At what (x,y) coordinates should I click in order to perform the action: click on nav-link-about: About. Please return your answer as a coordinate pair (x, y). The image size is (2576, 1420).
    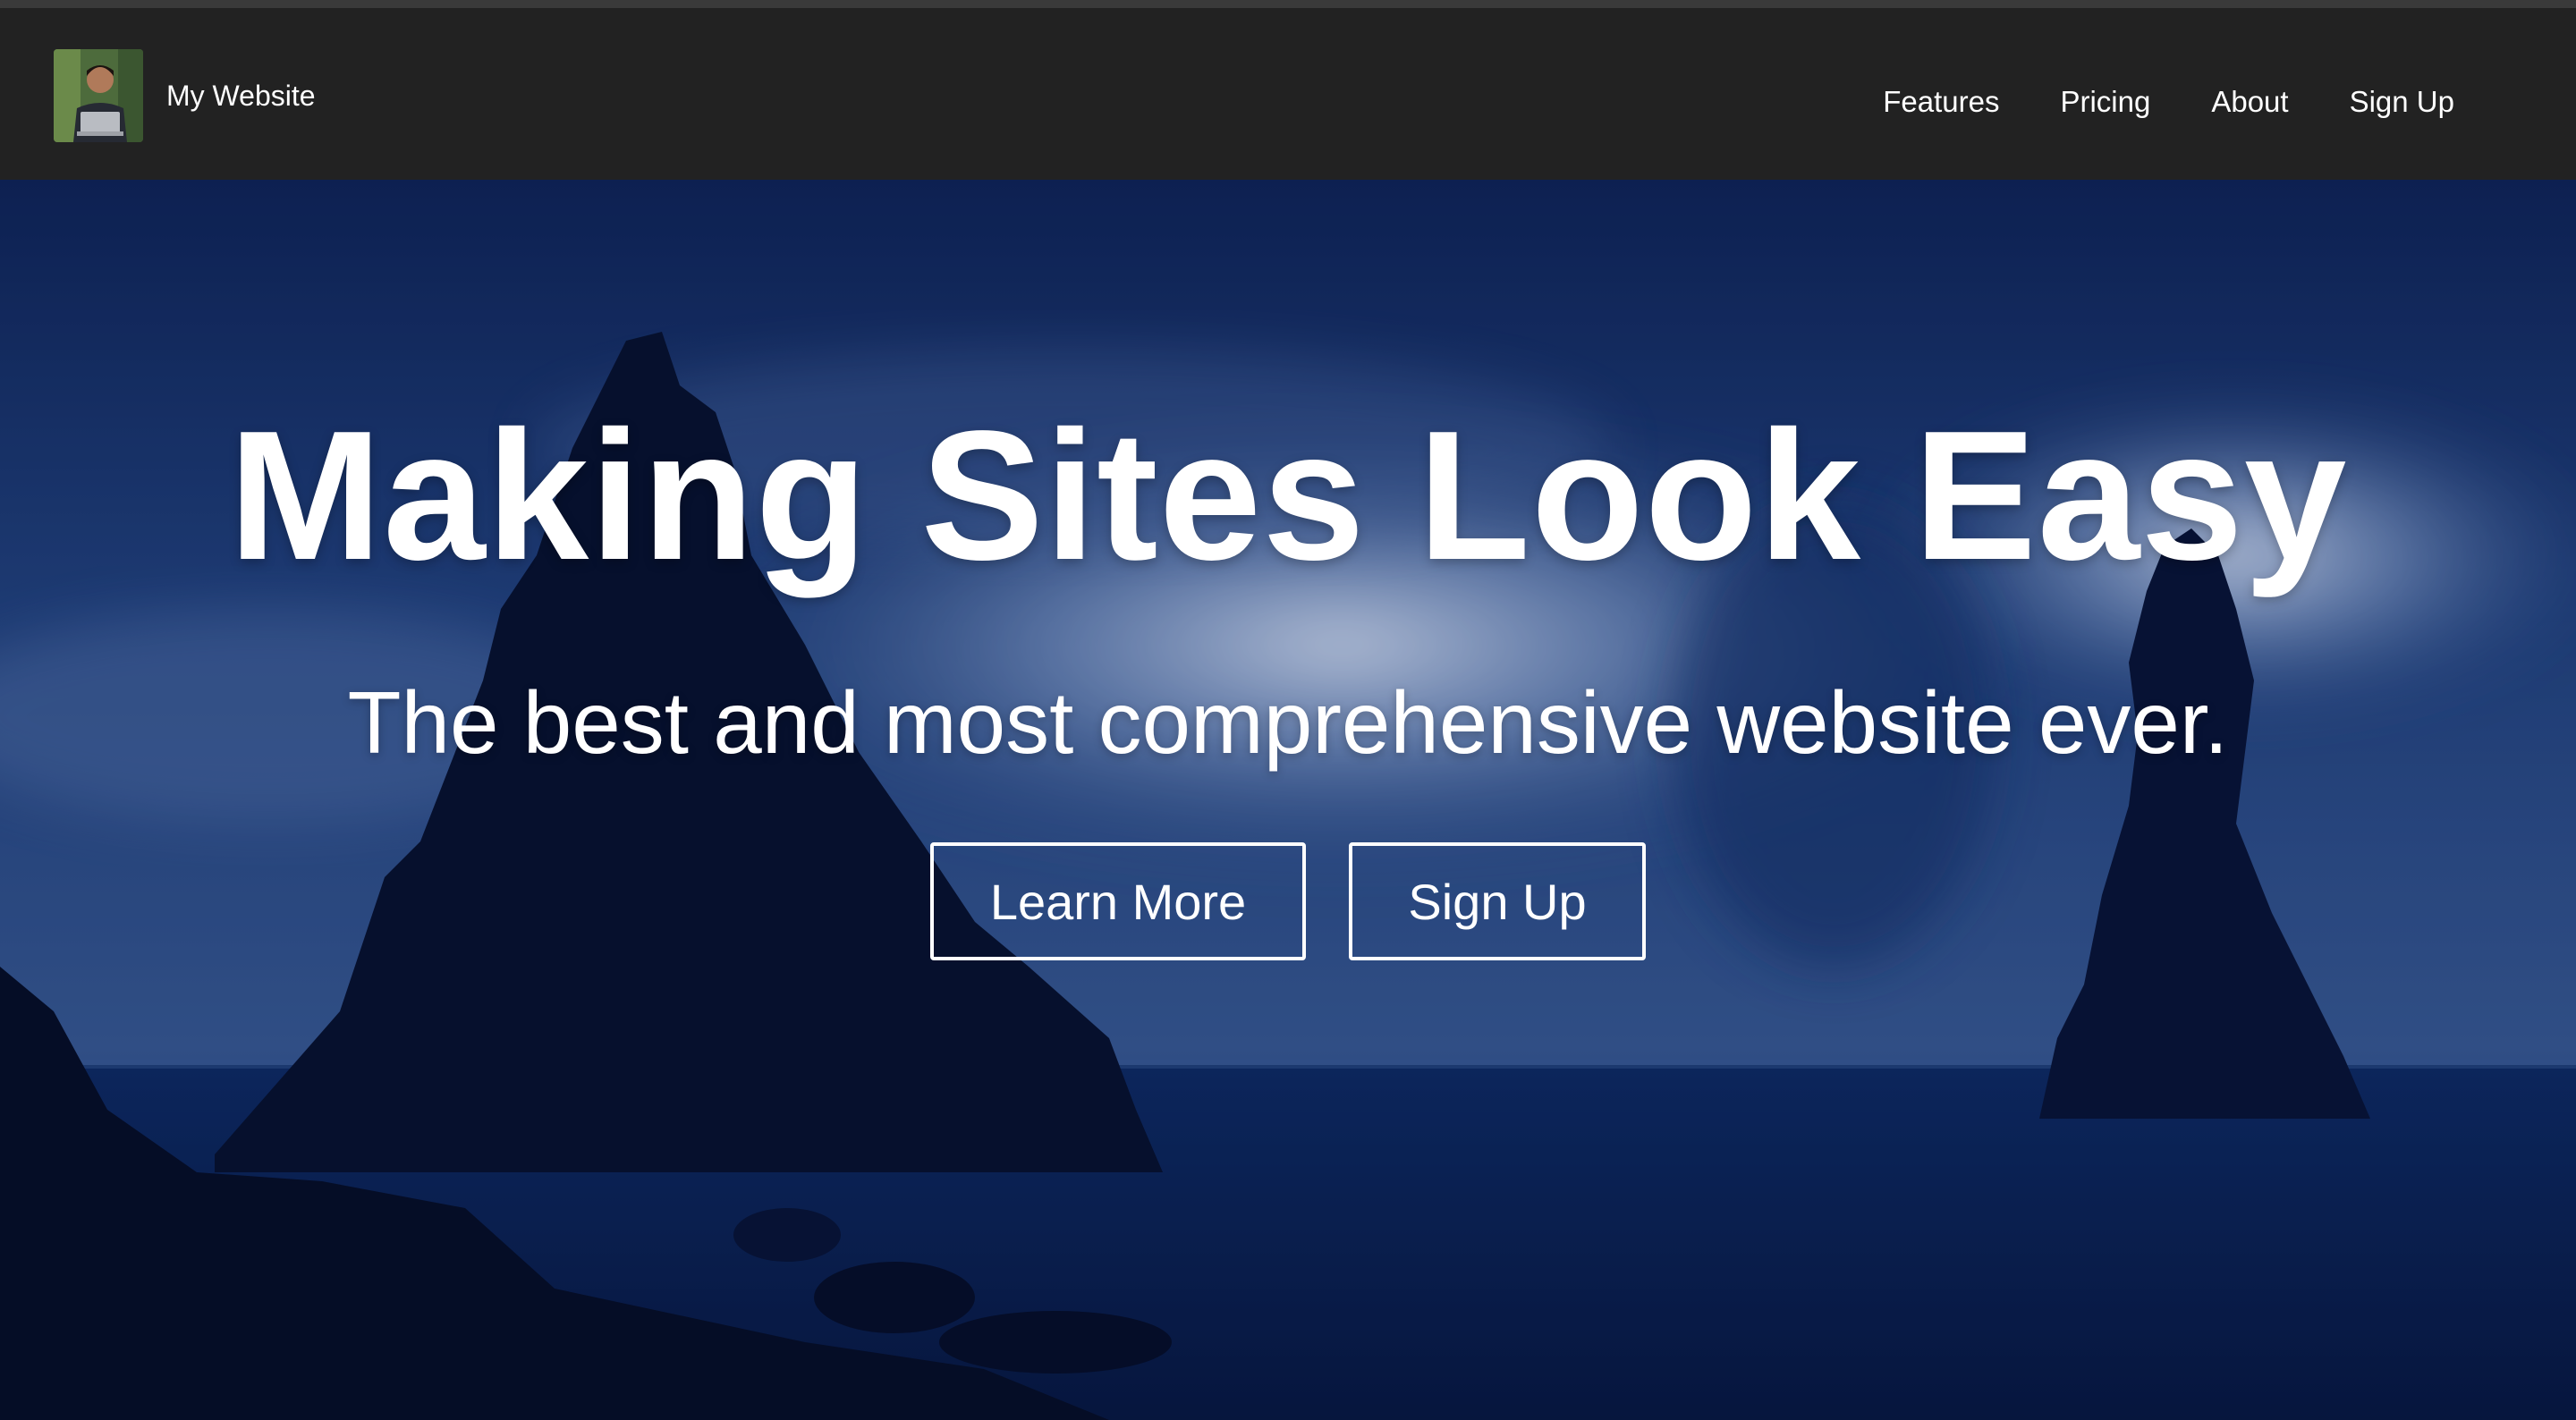
    Looking at the image, I should click on (2249, 102).